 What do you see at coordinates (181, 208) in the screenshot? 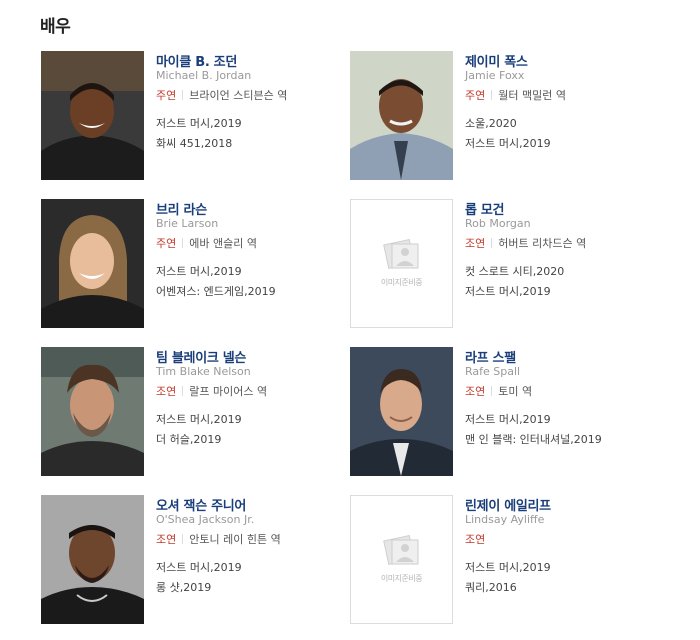
I see `actor-name: 브리 라슨` at bounding box center [181, 208].